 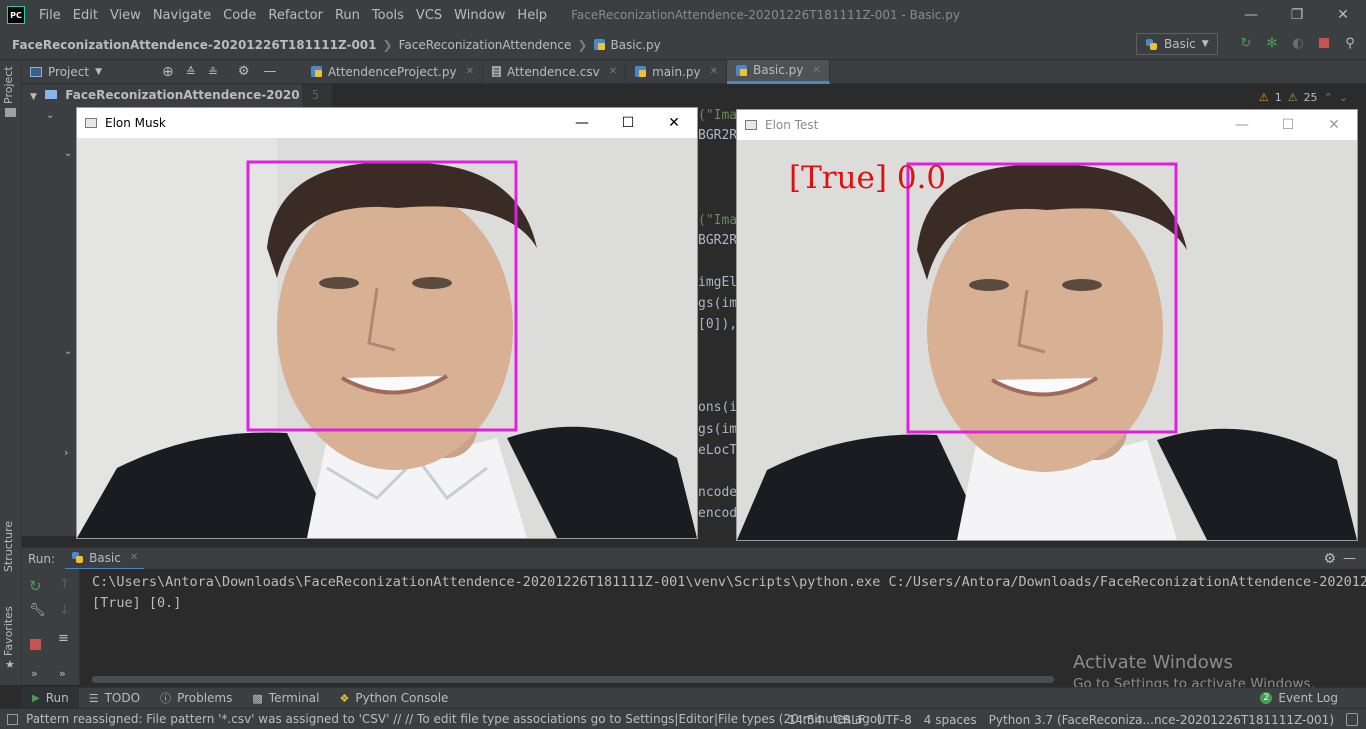 What do you see at coordinates (950, 720) in the screenshot?
I see `indent-setting: 4 spaces` at bounding box center [950, 720].